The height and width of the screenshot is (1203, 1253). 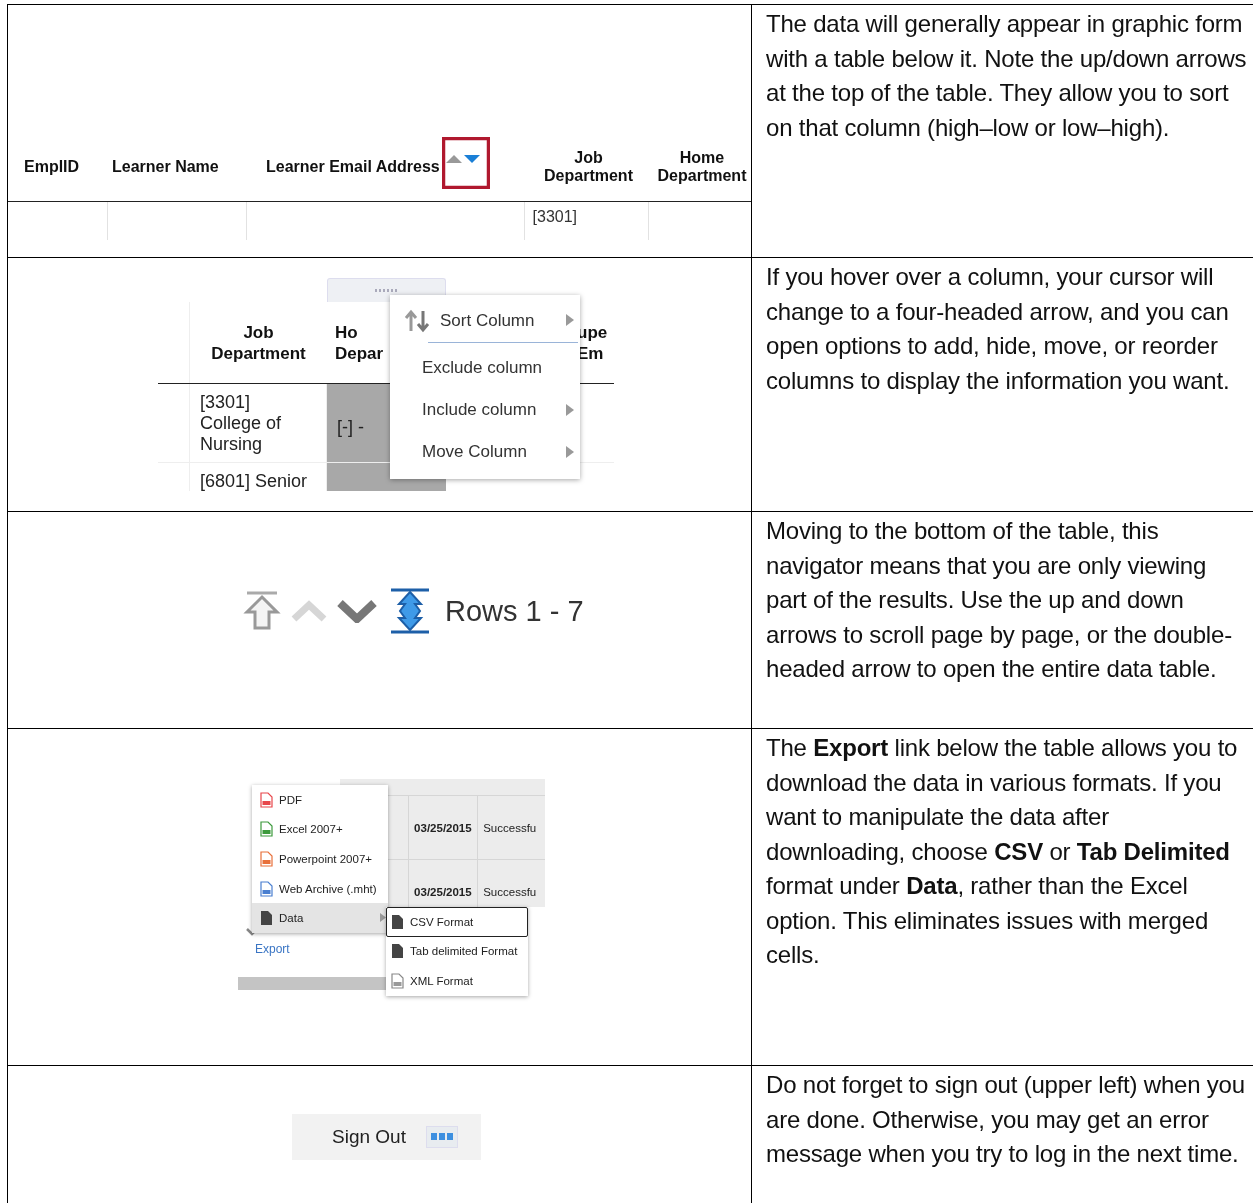 What do you see at coordinates (457, 922) in the screenshot?
I see `menu-item: CSV Format` at bounding box center [457, 922].